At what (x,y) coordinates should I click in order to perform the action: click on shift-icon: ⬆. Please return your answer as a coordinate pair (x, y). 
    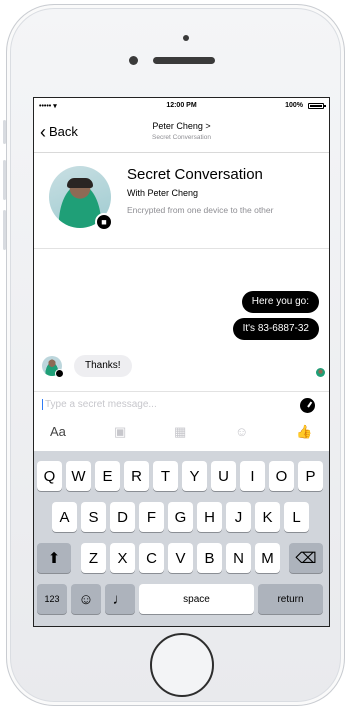
    Looking at the image, I should click on (54, 558).